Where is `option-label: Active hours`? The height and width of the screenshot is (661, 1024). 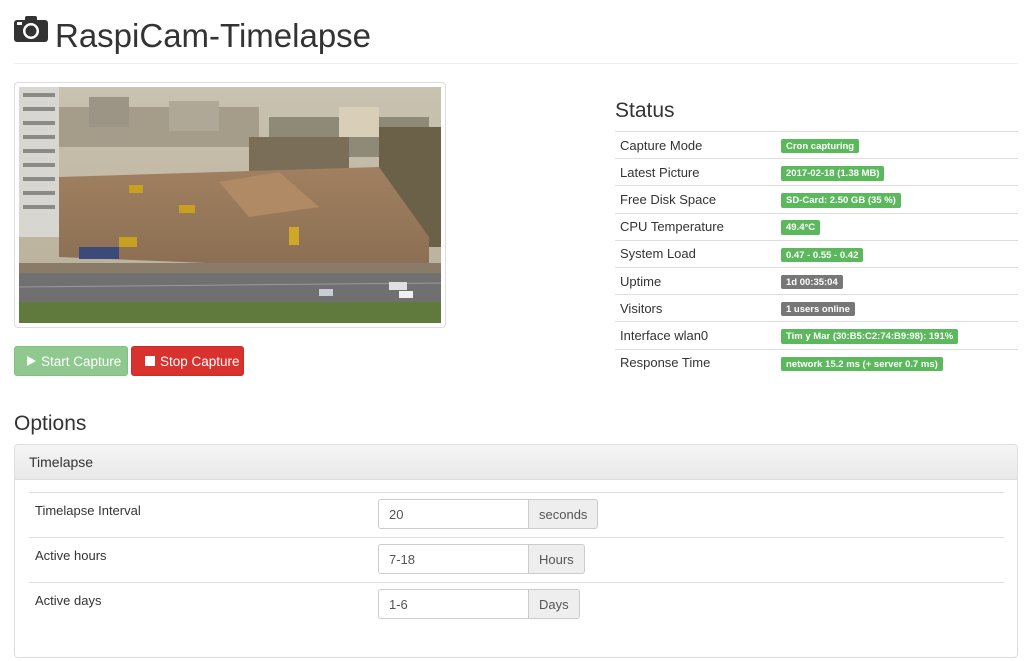 option-label: Active hours is located at coordinates (71, 555).